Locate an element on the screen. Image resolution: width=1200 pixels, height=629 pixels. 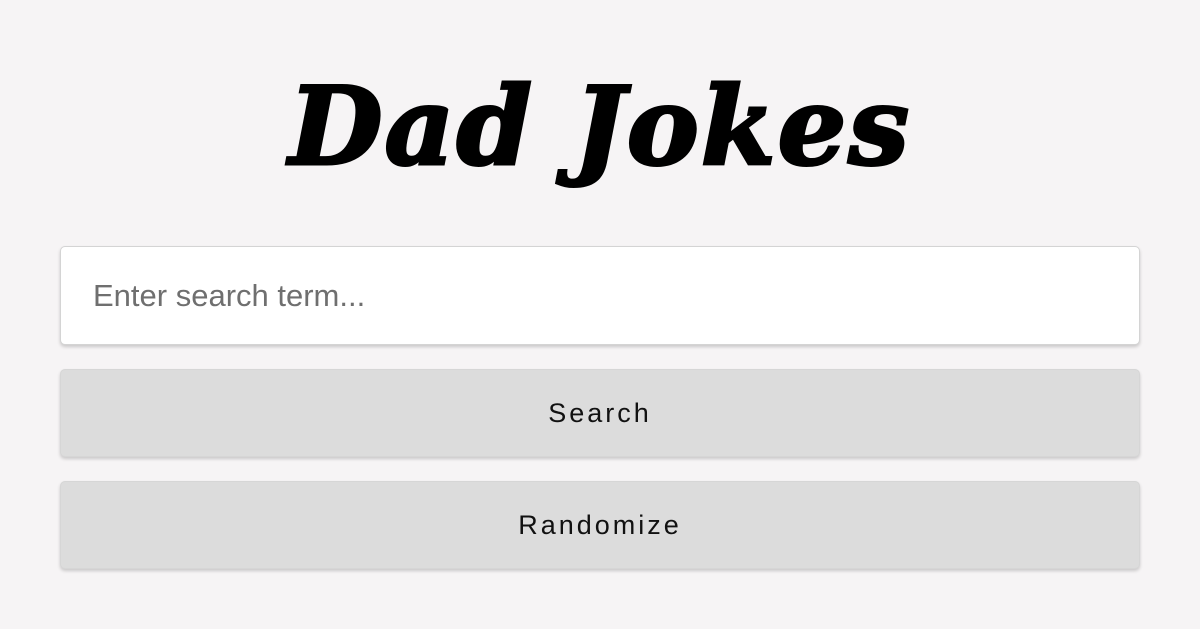
search-button: Search is located at coordinates (600, 413).